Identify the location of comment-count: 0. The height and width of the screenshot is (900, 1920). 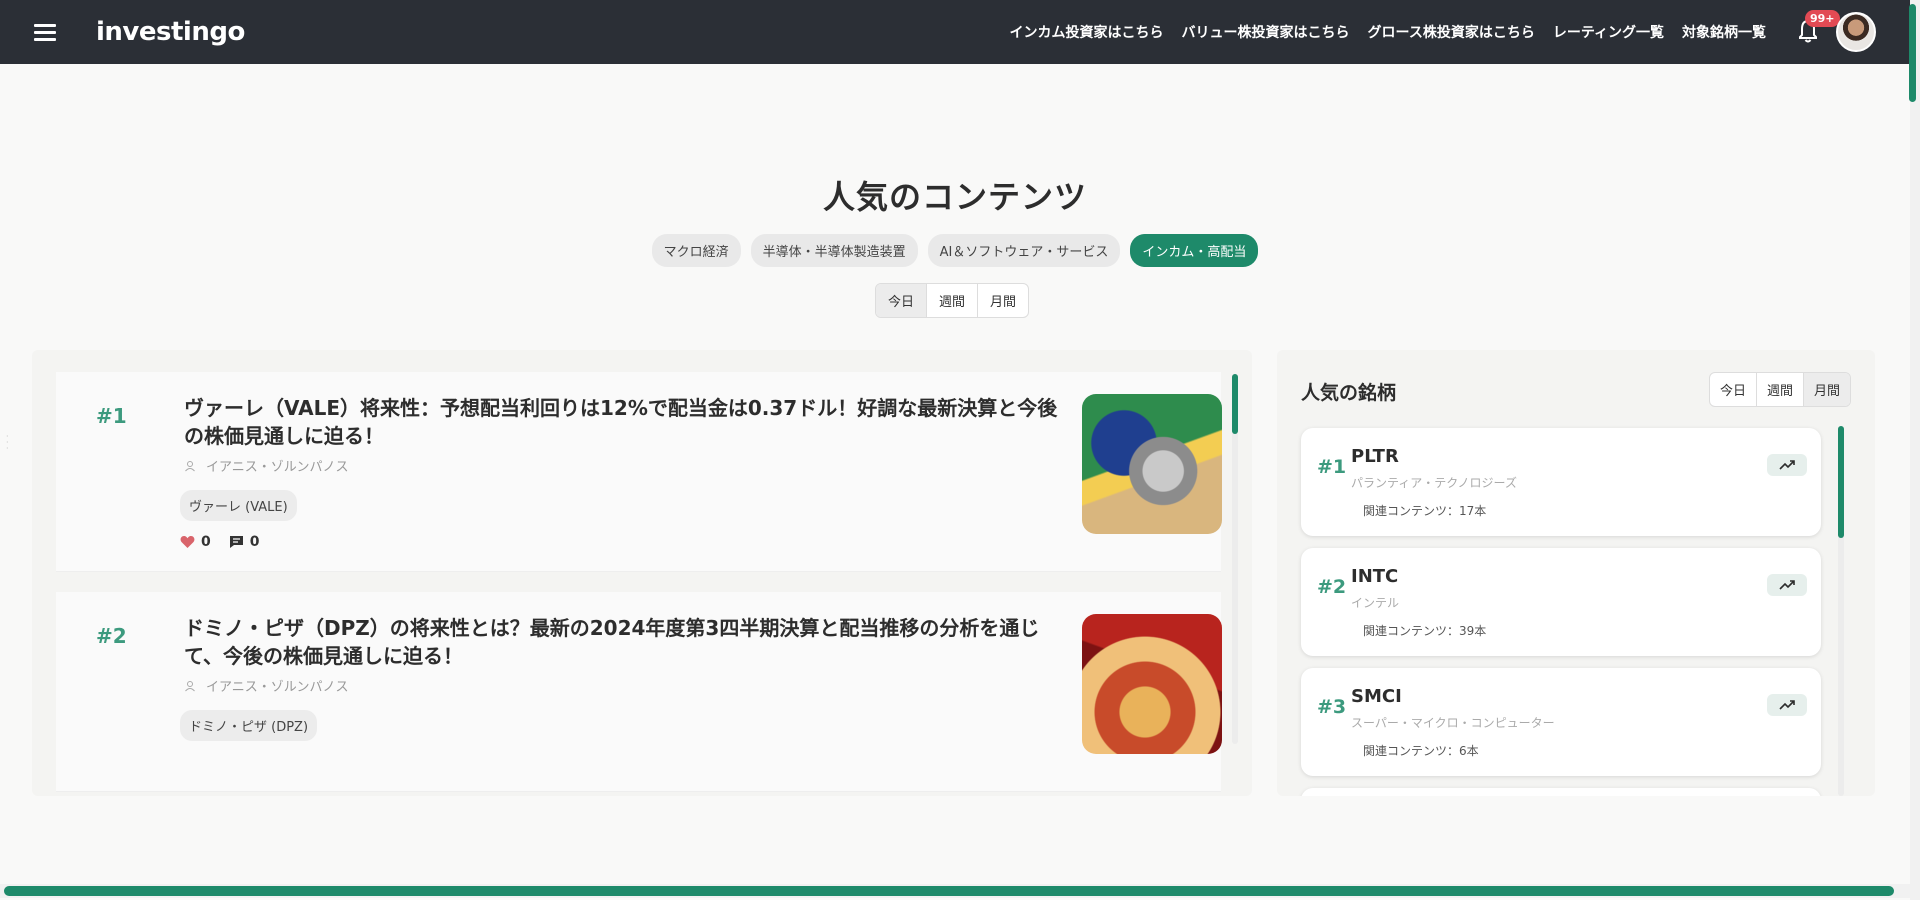
(254, 542).